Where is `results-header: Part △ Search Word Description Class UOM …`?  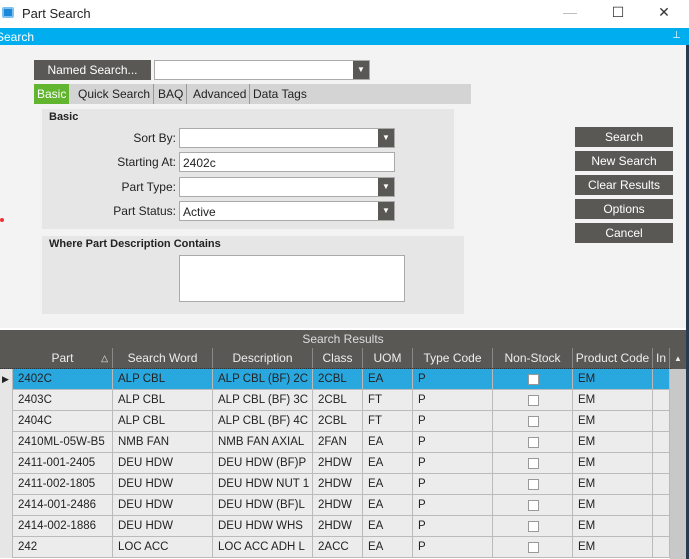 results-header: Part △ Search Word Description Class UOM … is located at coordinates (343, 358).